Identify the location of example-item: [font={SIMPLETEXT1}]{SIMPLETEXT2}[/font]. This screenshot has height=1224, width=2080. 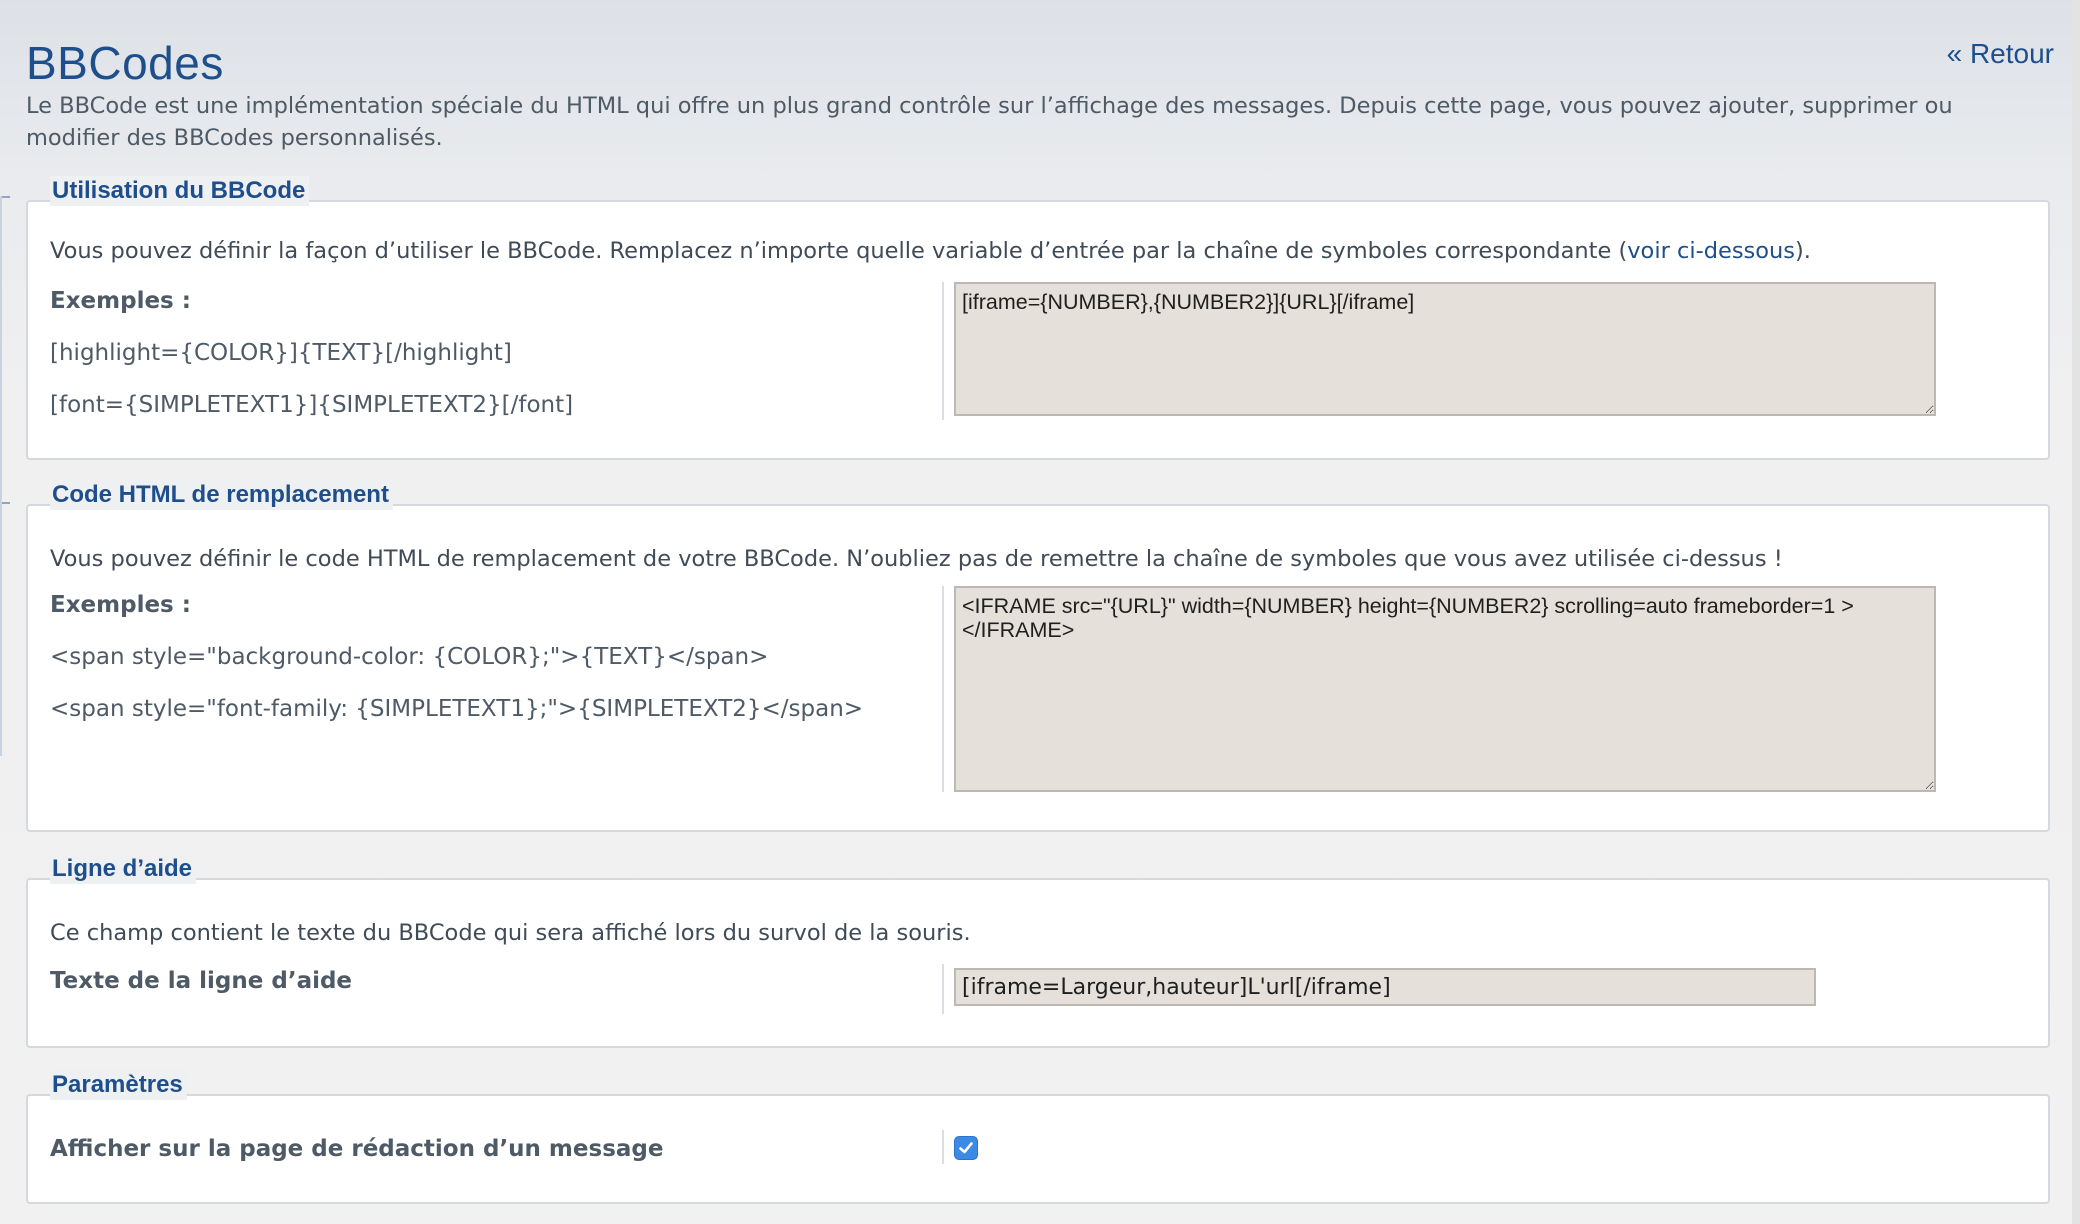
(312, 405).